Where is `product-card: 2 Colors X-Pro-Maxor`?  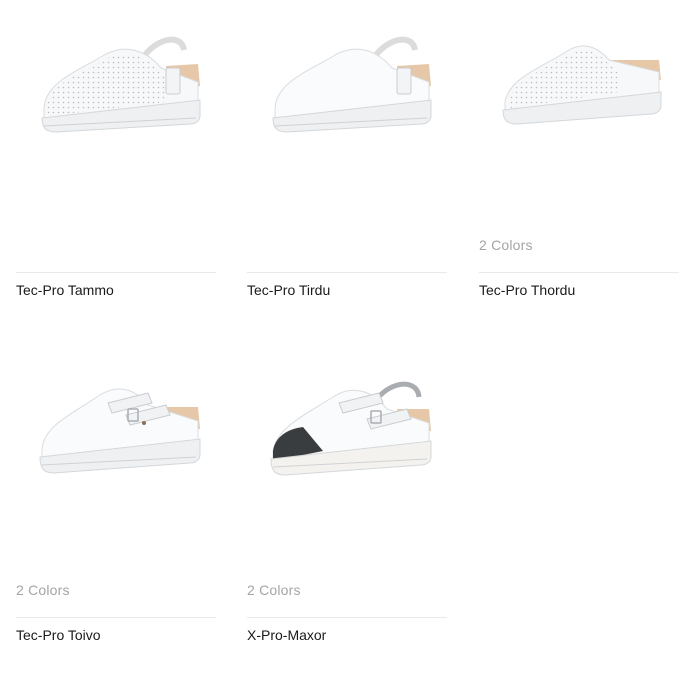 product-card: 2 Colors X-Pro-Maxor is located at coordinates (347, 530).